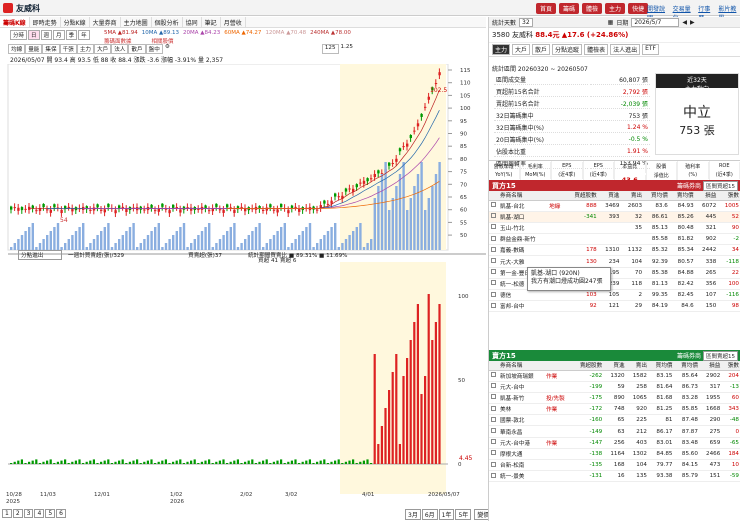  I want to click on page-1: 1, so click(7, 513).